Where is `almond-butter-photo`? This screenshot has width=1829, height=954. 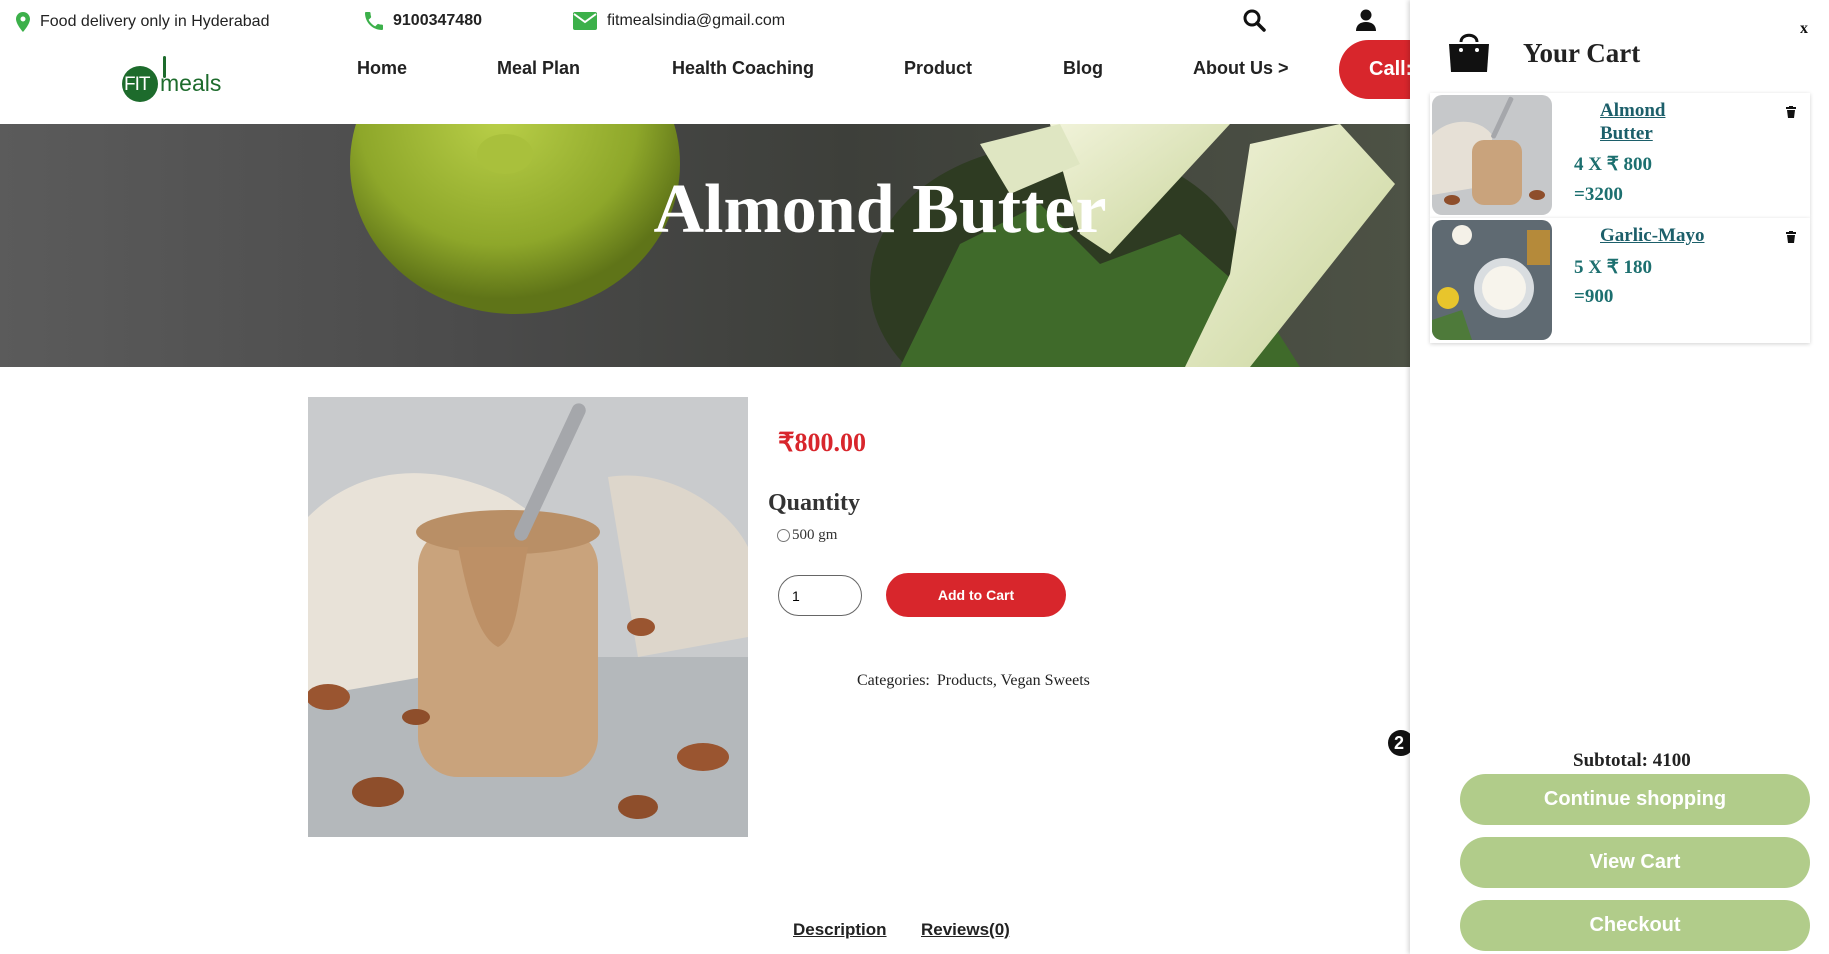 almond-butter-photo is located at coordinates (528, 617).